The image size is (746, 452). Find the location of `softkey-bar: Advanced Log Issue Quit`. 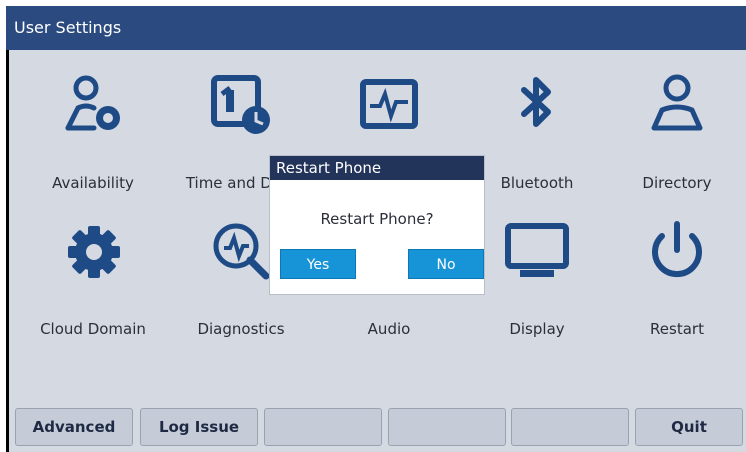

softkey-bar: Advanced Log Issue Quit is located at coordinates (377, 426).